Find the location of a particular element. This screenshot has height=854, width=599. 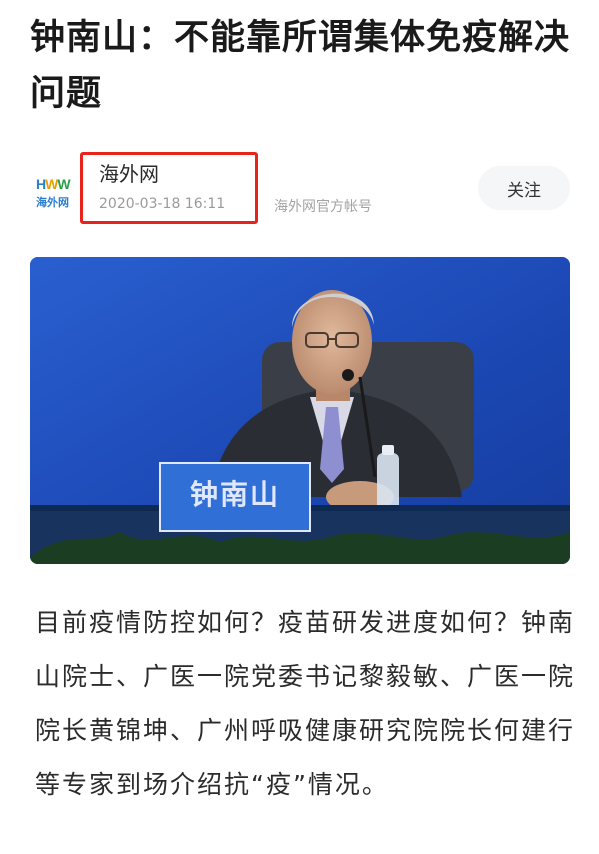

source-logo: HWW 海外网 is located at coordinates (56, 196).